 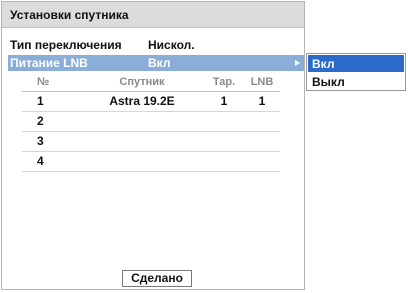 I want to click on lnb-power-label: Питание LNB, so click(x=49, y=63).